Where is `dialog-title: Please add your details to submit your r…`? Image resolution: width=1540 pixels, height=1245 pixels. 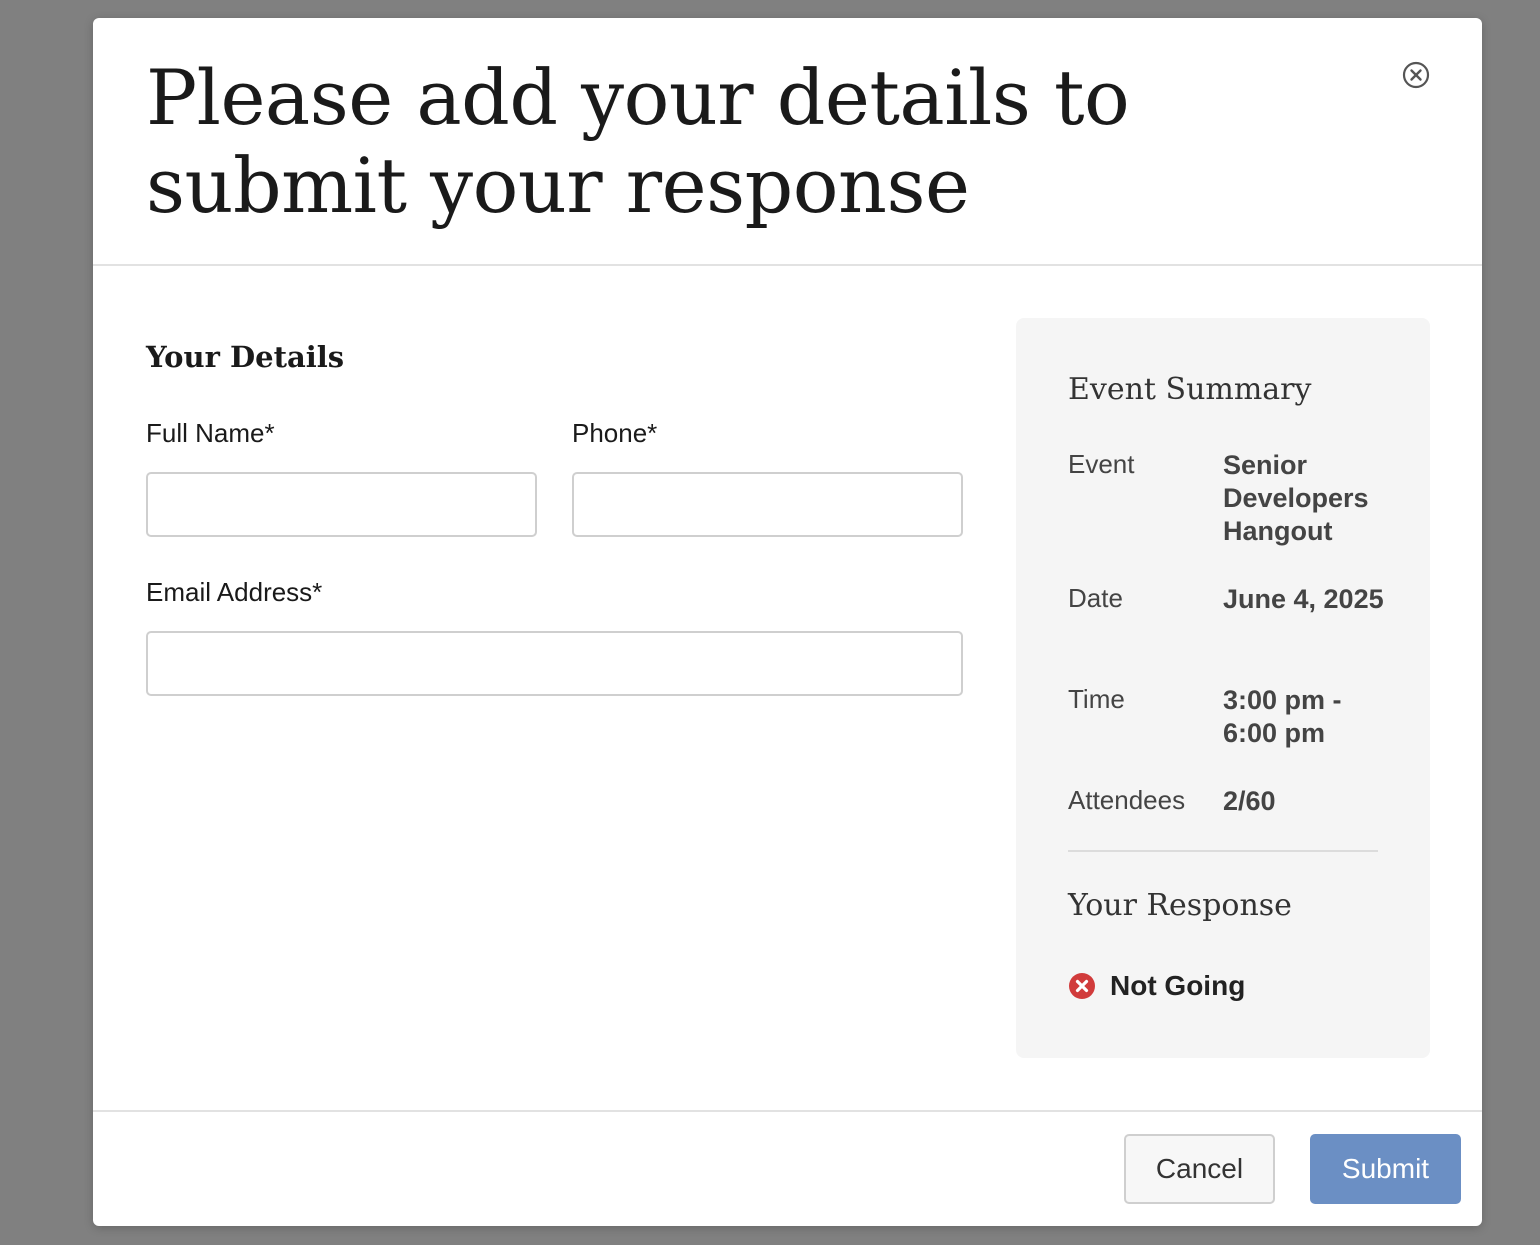 dialog-title: Please add your details to submit your r… is located at coordinates (638, 141).